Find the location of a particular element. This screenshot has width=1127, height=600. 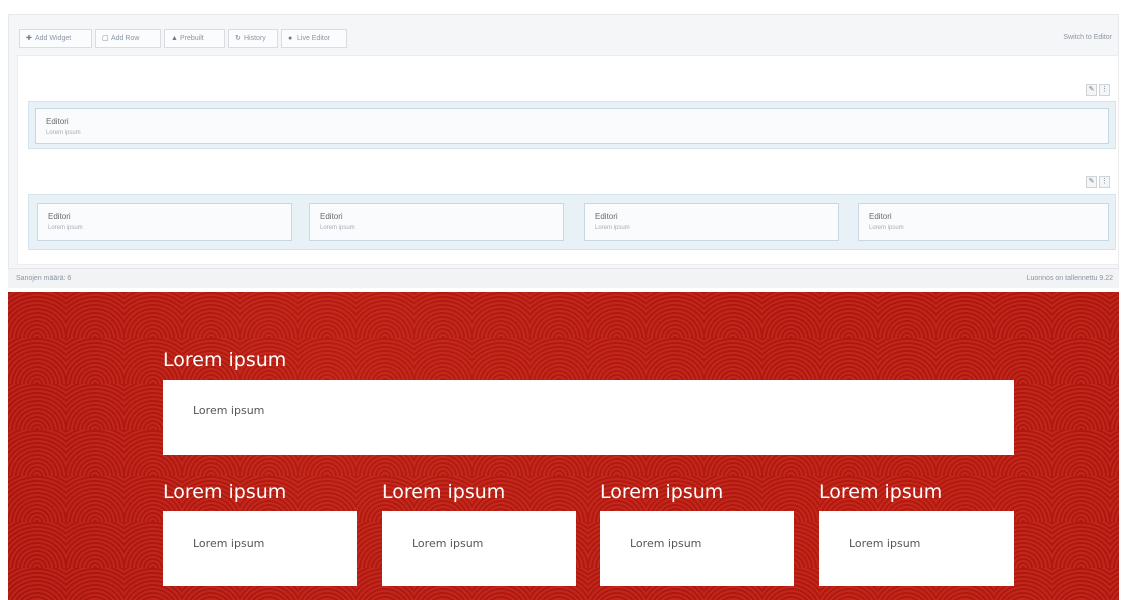

history-button: ↻ History is located at coordinates (253, 38).